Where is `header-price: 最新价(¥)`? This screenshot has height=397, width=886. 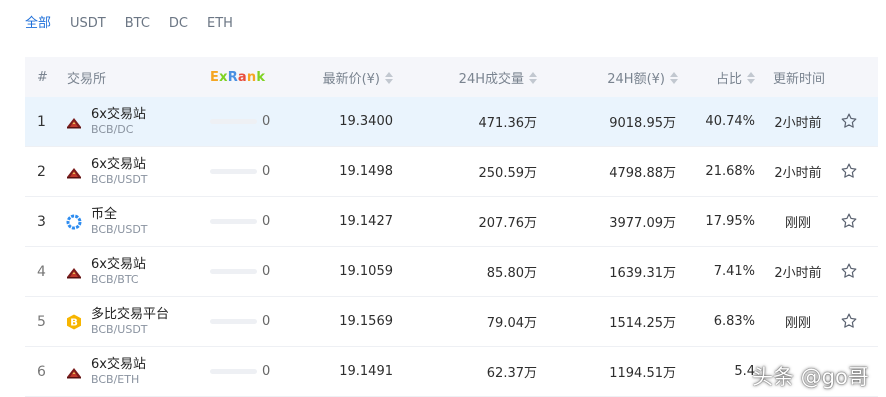
header-price: 最新价(¥) is located at coordinates (358, 77).